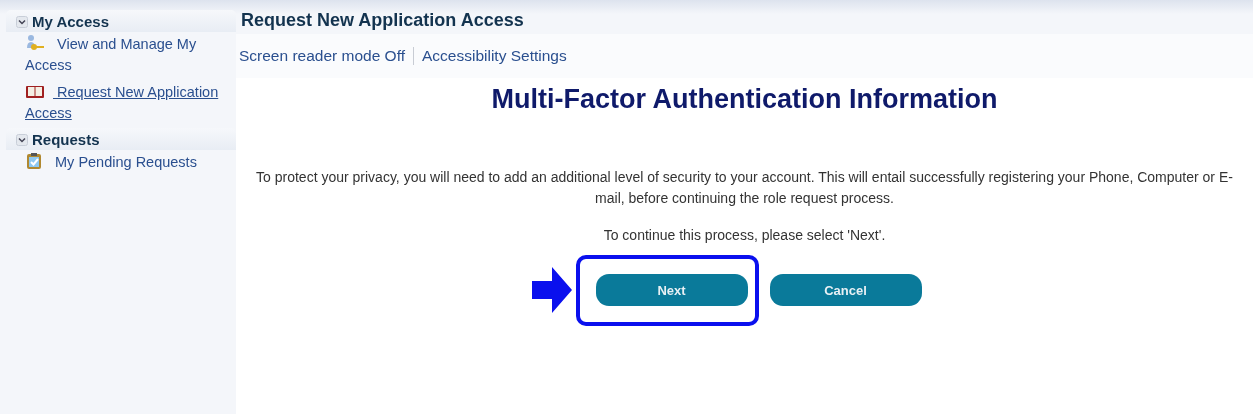 This screenshot has height=414, width=1253. Describe the element at coordinates (34, 161) in the screenshot. I see `clipboard-icon` at that location.